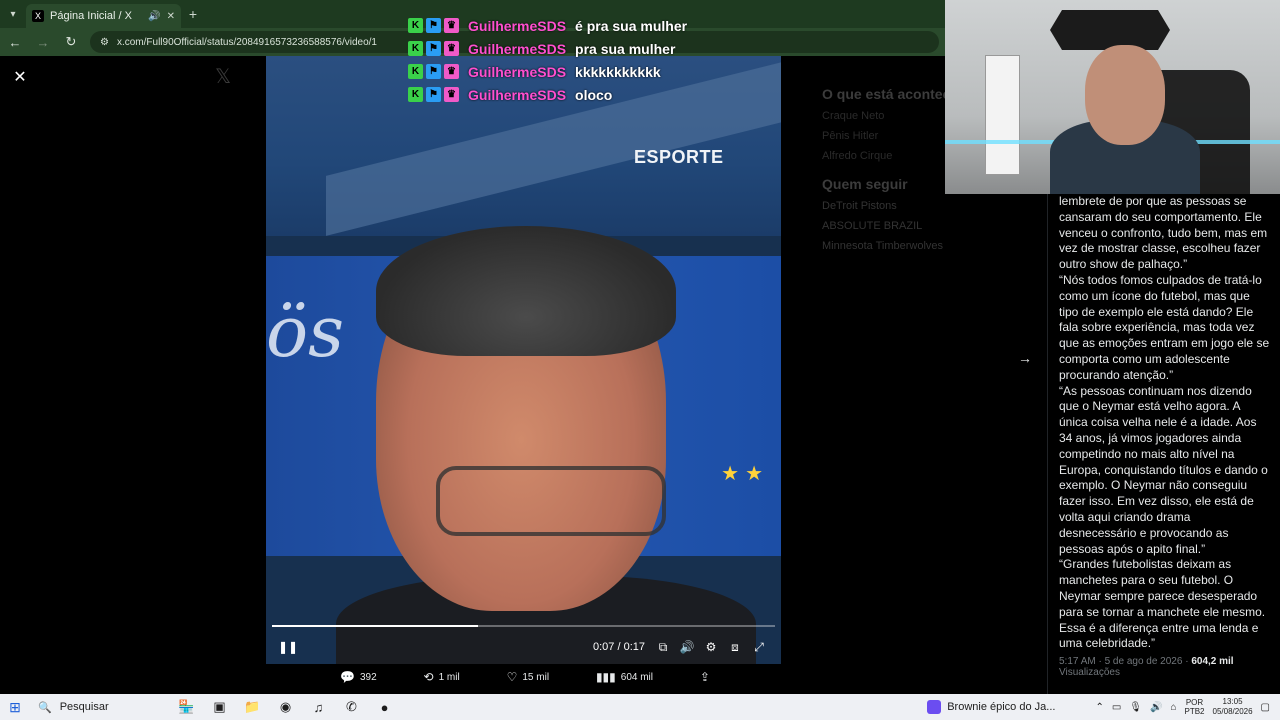 Image resolution: width=1280 pixels, height=720 pixels. What do you see at coordinates (1125, 95) in the screenshot?
I see `streamer-face` at bounding box center [1125, 95].